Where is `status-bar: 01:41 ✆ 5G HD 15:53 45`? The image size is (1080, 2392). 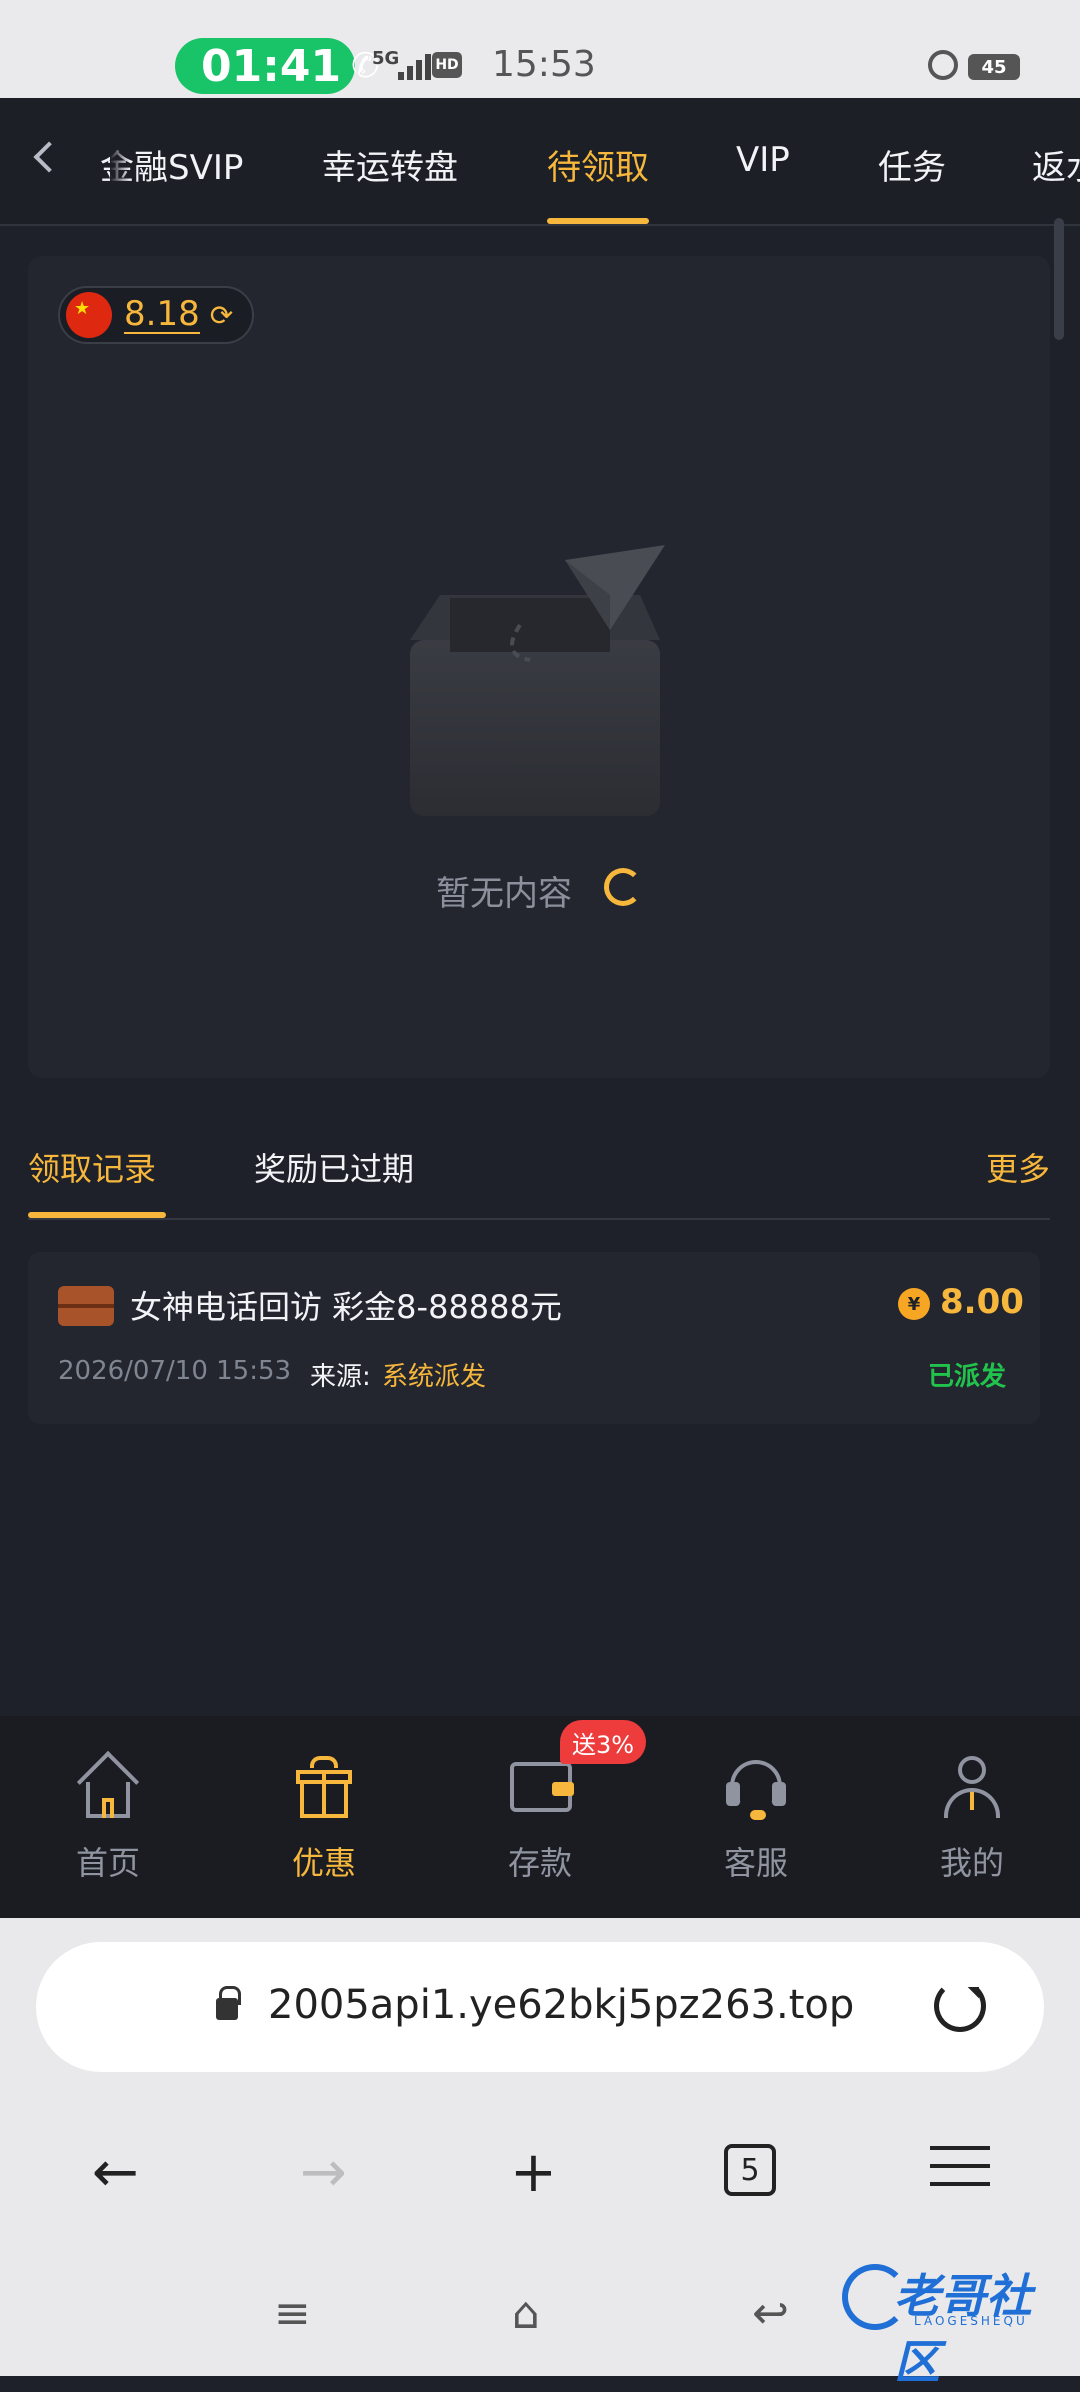
status-bar: 01:41 ✆ 5G HD 15:53 45 is located at coordinates (540, 49).